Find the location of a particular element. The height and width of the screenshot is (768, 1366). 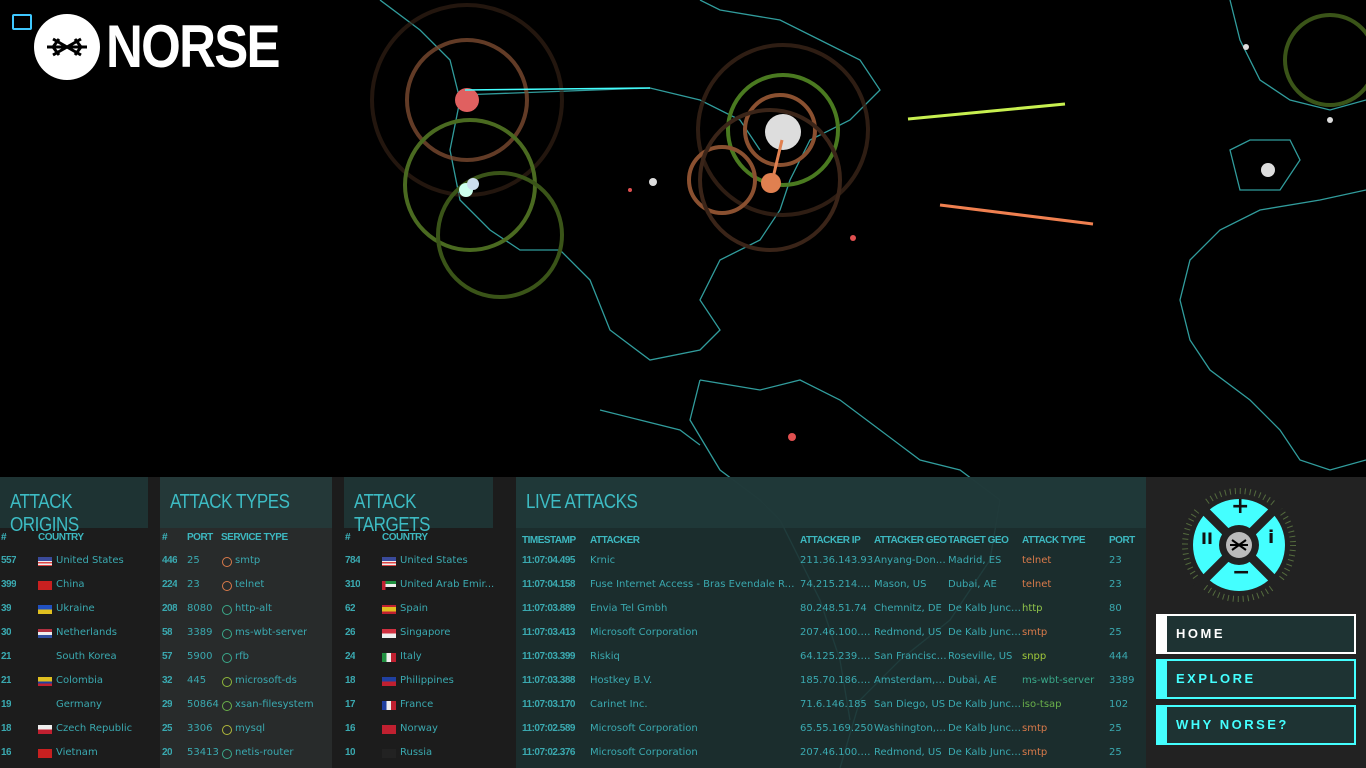

country-row: 399 China is located at coordinates (80, 587).